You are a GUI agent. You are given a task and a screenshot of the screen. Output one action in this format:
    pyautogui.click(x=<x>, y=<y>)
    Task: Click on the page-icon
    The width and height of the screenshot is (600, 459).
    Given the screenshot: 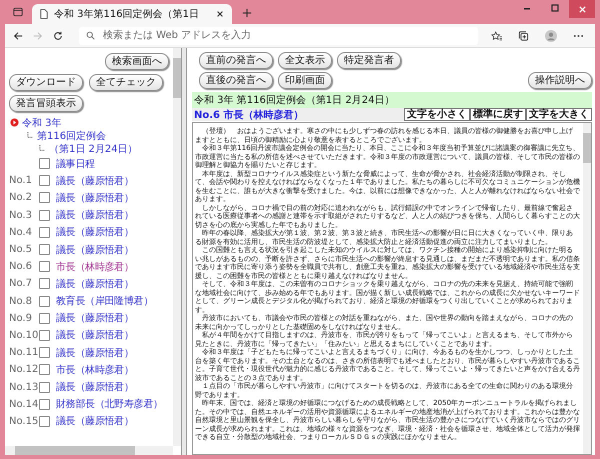 What is the action you would take?
    pyautogui.click(x=44, y=14)
    